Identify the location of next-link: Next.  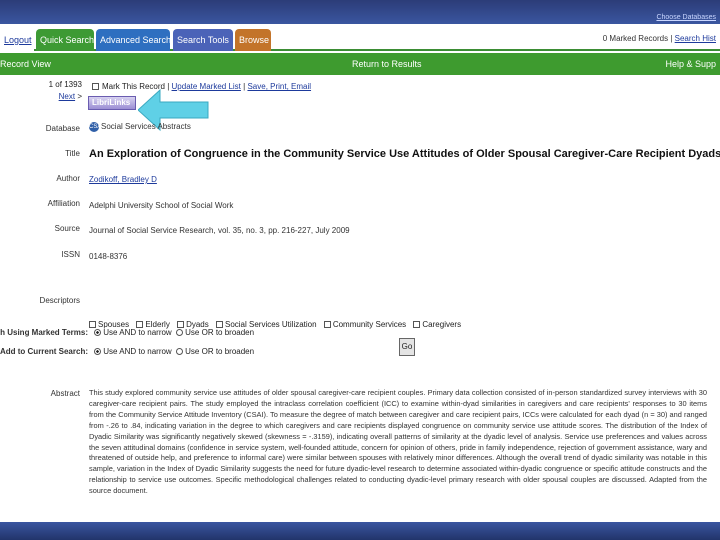
(67, 96).